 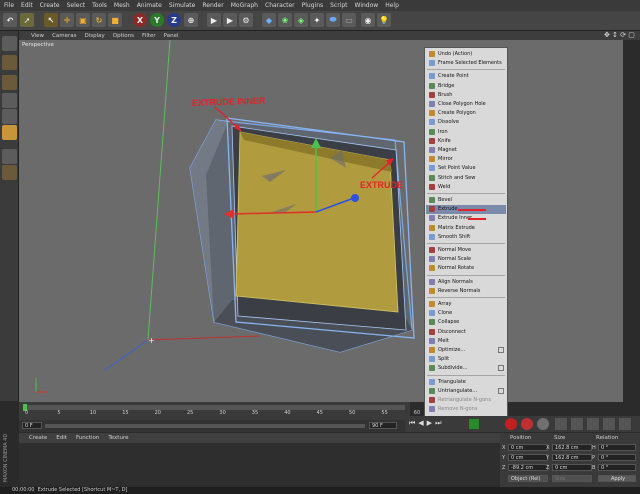 I want to click on start-frame-field: 0 F, so click(x=32, y=425).